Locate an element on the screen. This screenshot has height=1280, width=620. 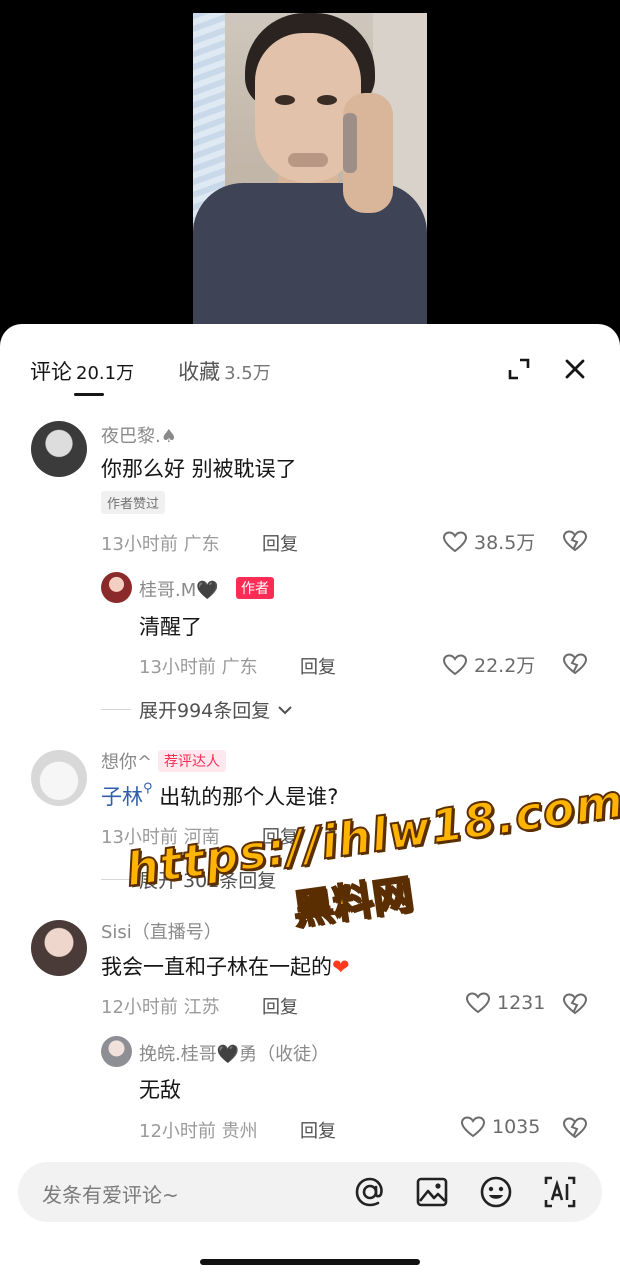
comment-meta: 12小时前 江苏 is located at coordinates (160, 1006).